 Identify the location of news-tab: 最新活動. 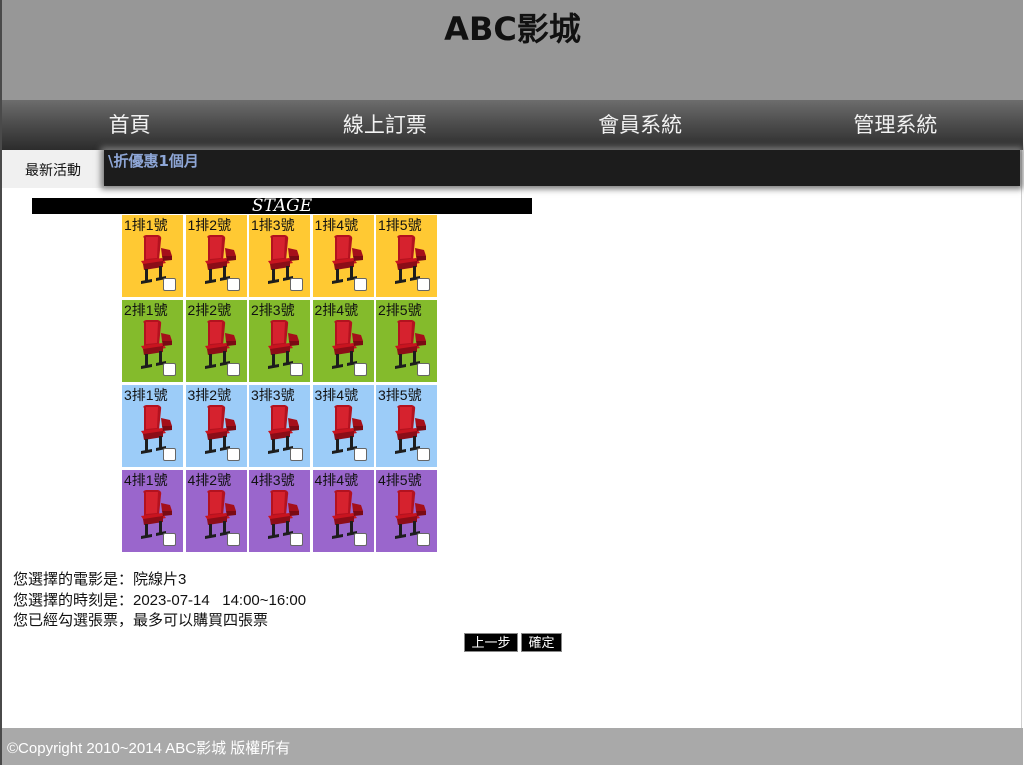
(53, 169).